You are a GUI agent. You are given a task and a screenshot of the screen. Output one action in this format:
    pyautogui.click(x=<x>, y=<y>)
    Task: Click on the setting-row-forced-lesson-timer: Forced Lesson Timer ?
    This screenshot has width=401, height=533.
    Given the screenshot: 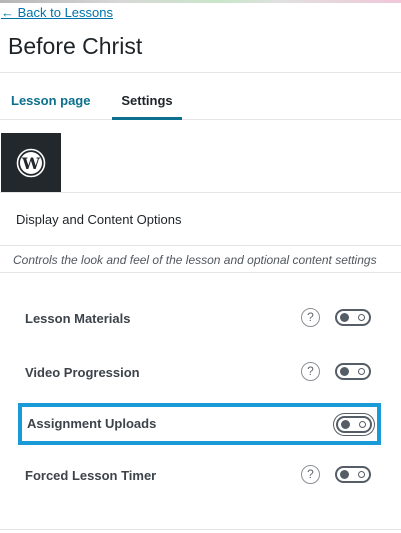 What is the action you would take?
    pyautogui.click(x=200, y=476)
    